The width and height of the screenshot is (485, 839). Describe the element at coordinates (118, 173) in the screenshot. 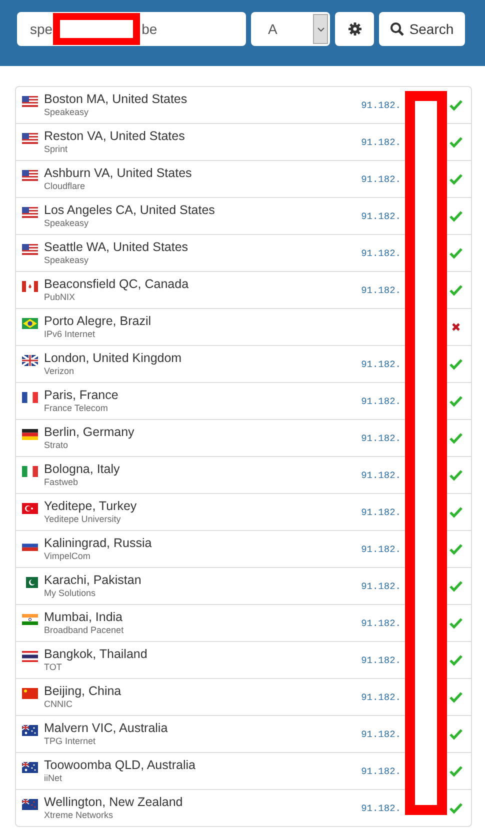

I see `server-location: Ashburn VA, United States` at that location.